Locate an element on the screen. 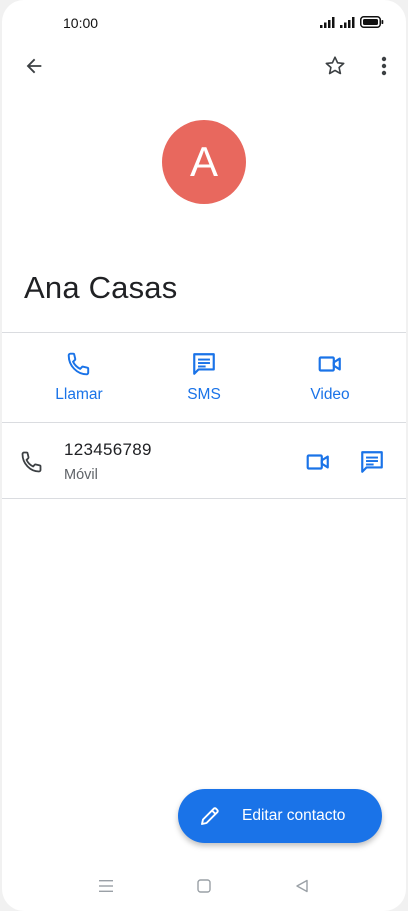  recent-apps-button is located at coordinates (106, 886).